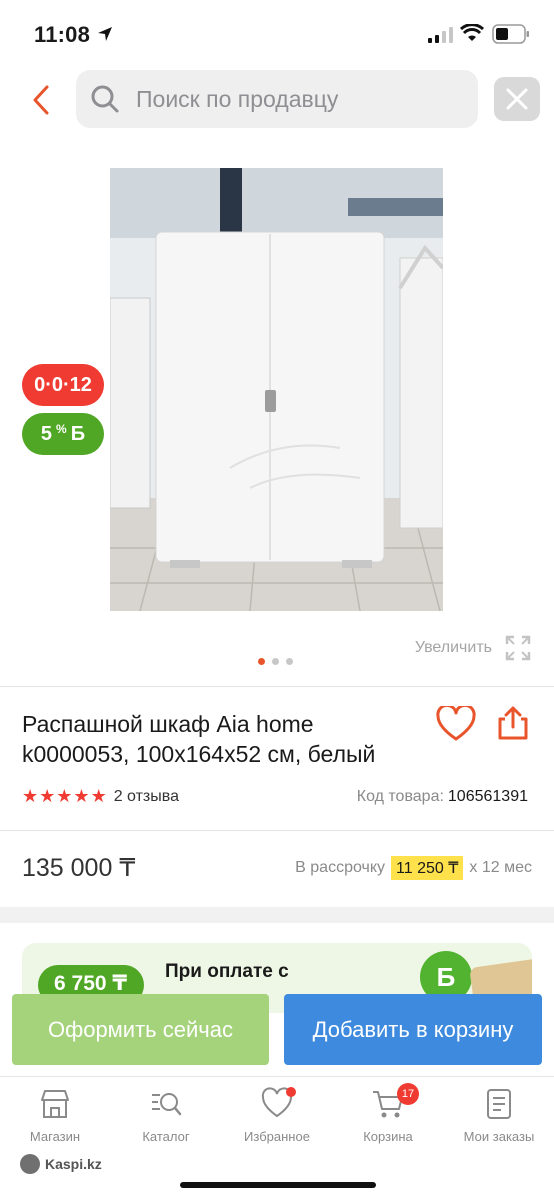  I want to click on tab-shop: Магазин, so click(55, 1115).